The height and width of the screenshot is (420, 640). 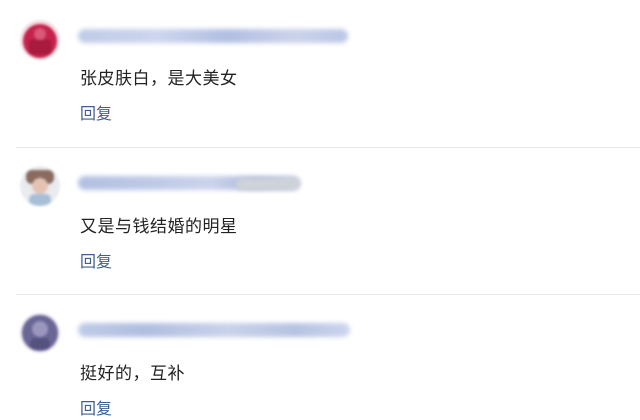 What do you see at coordinates (159, 227) in the screenshot?
I see `comment-text: 又是与钱结婚的明星` at bounding box center [159, 227].